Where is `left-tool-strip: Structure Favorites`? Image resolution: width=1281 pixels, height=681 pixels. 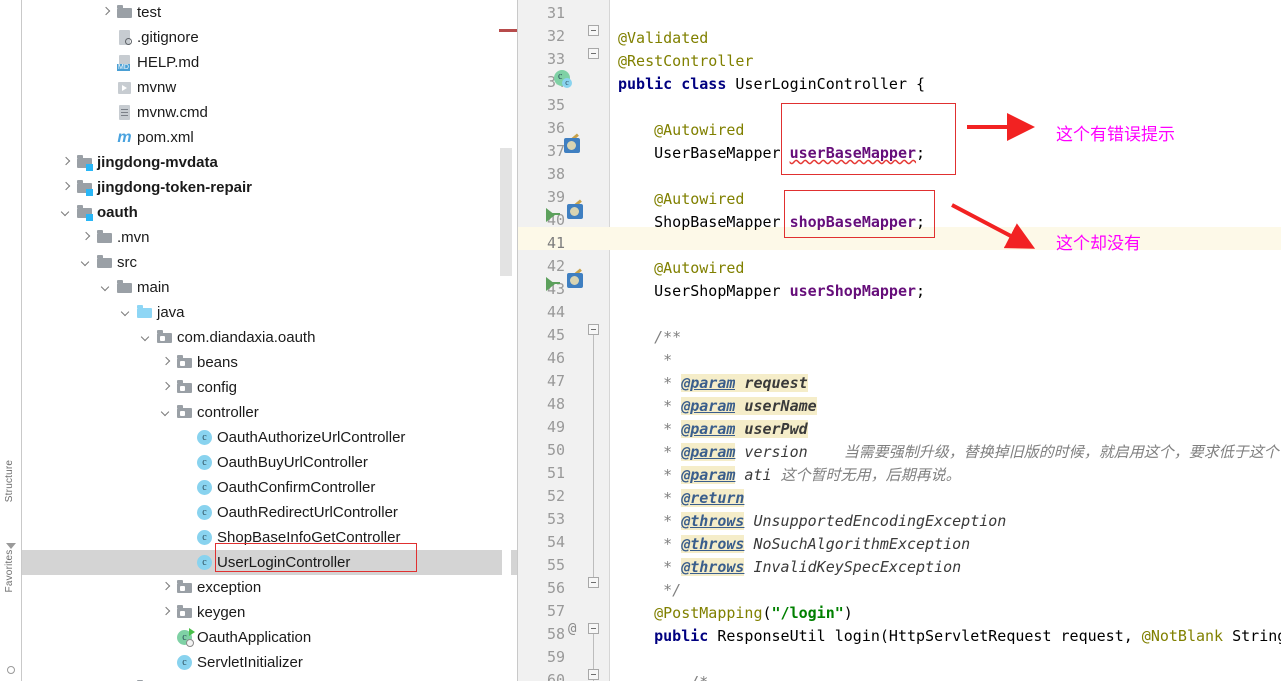 left-tool-strip: Structure Favorites is located at coordinates (11, 340).